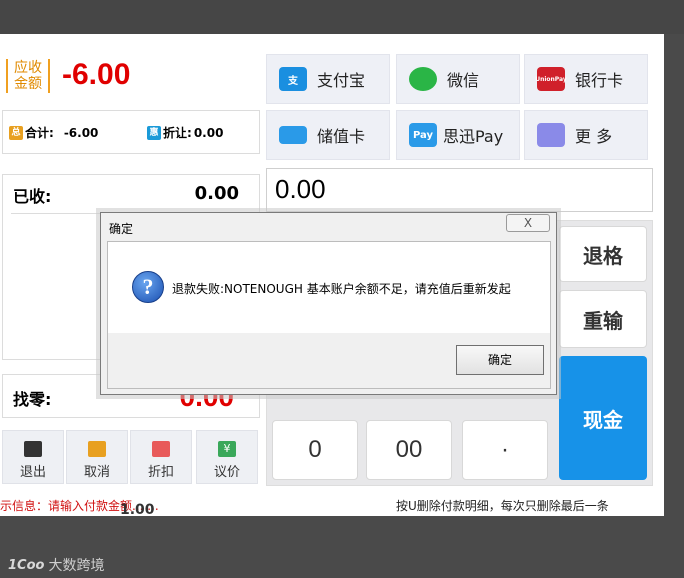 This screenshot has width=684, height=578. Describe the element at coordinates (315, 450) in the screenshot. I see `key-0: 0` at that location.